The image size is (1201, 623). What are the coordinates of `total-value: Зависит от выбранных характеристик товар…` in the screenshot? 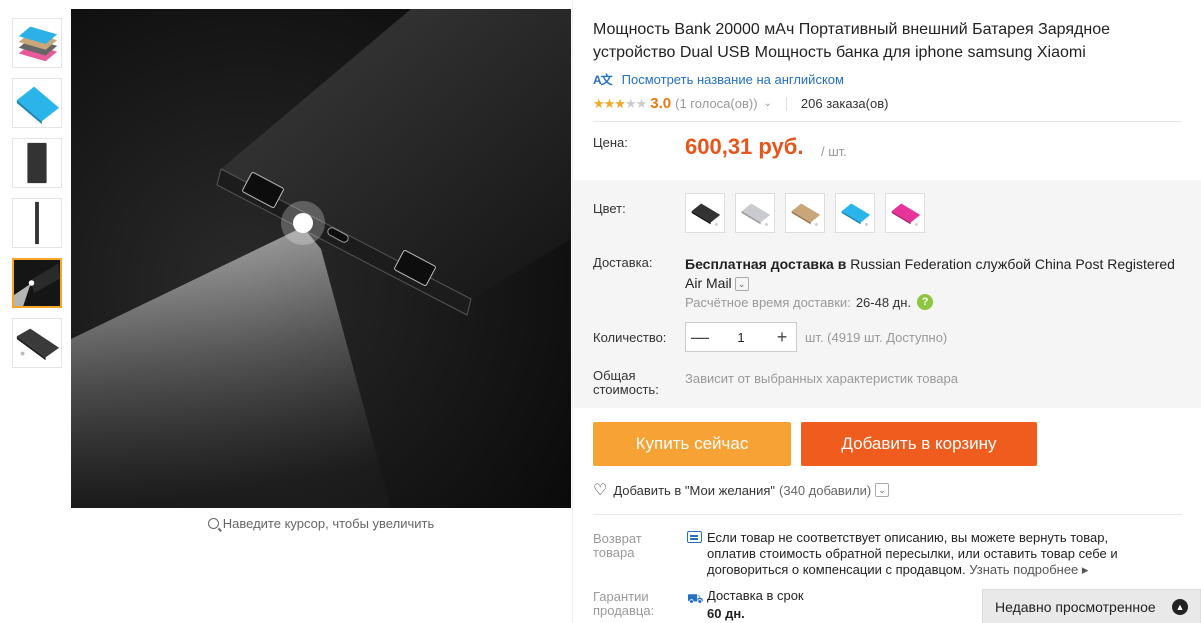 It's located at (821, 378).